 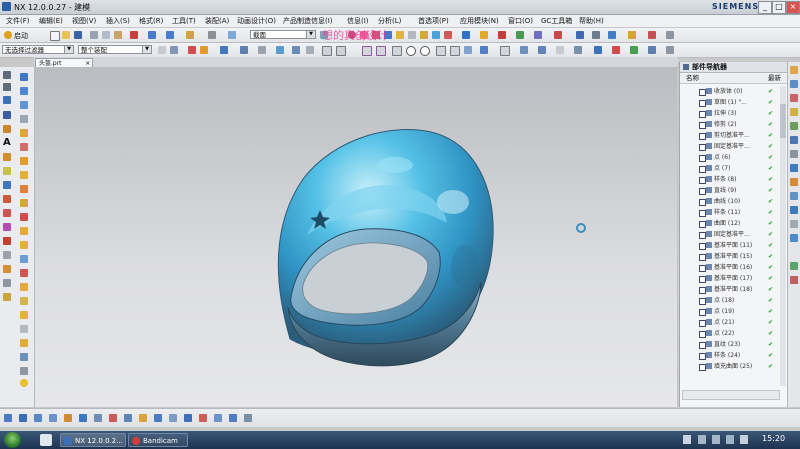 I want to click on select-face-icon, so click(x=224, y=50).